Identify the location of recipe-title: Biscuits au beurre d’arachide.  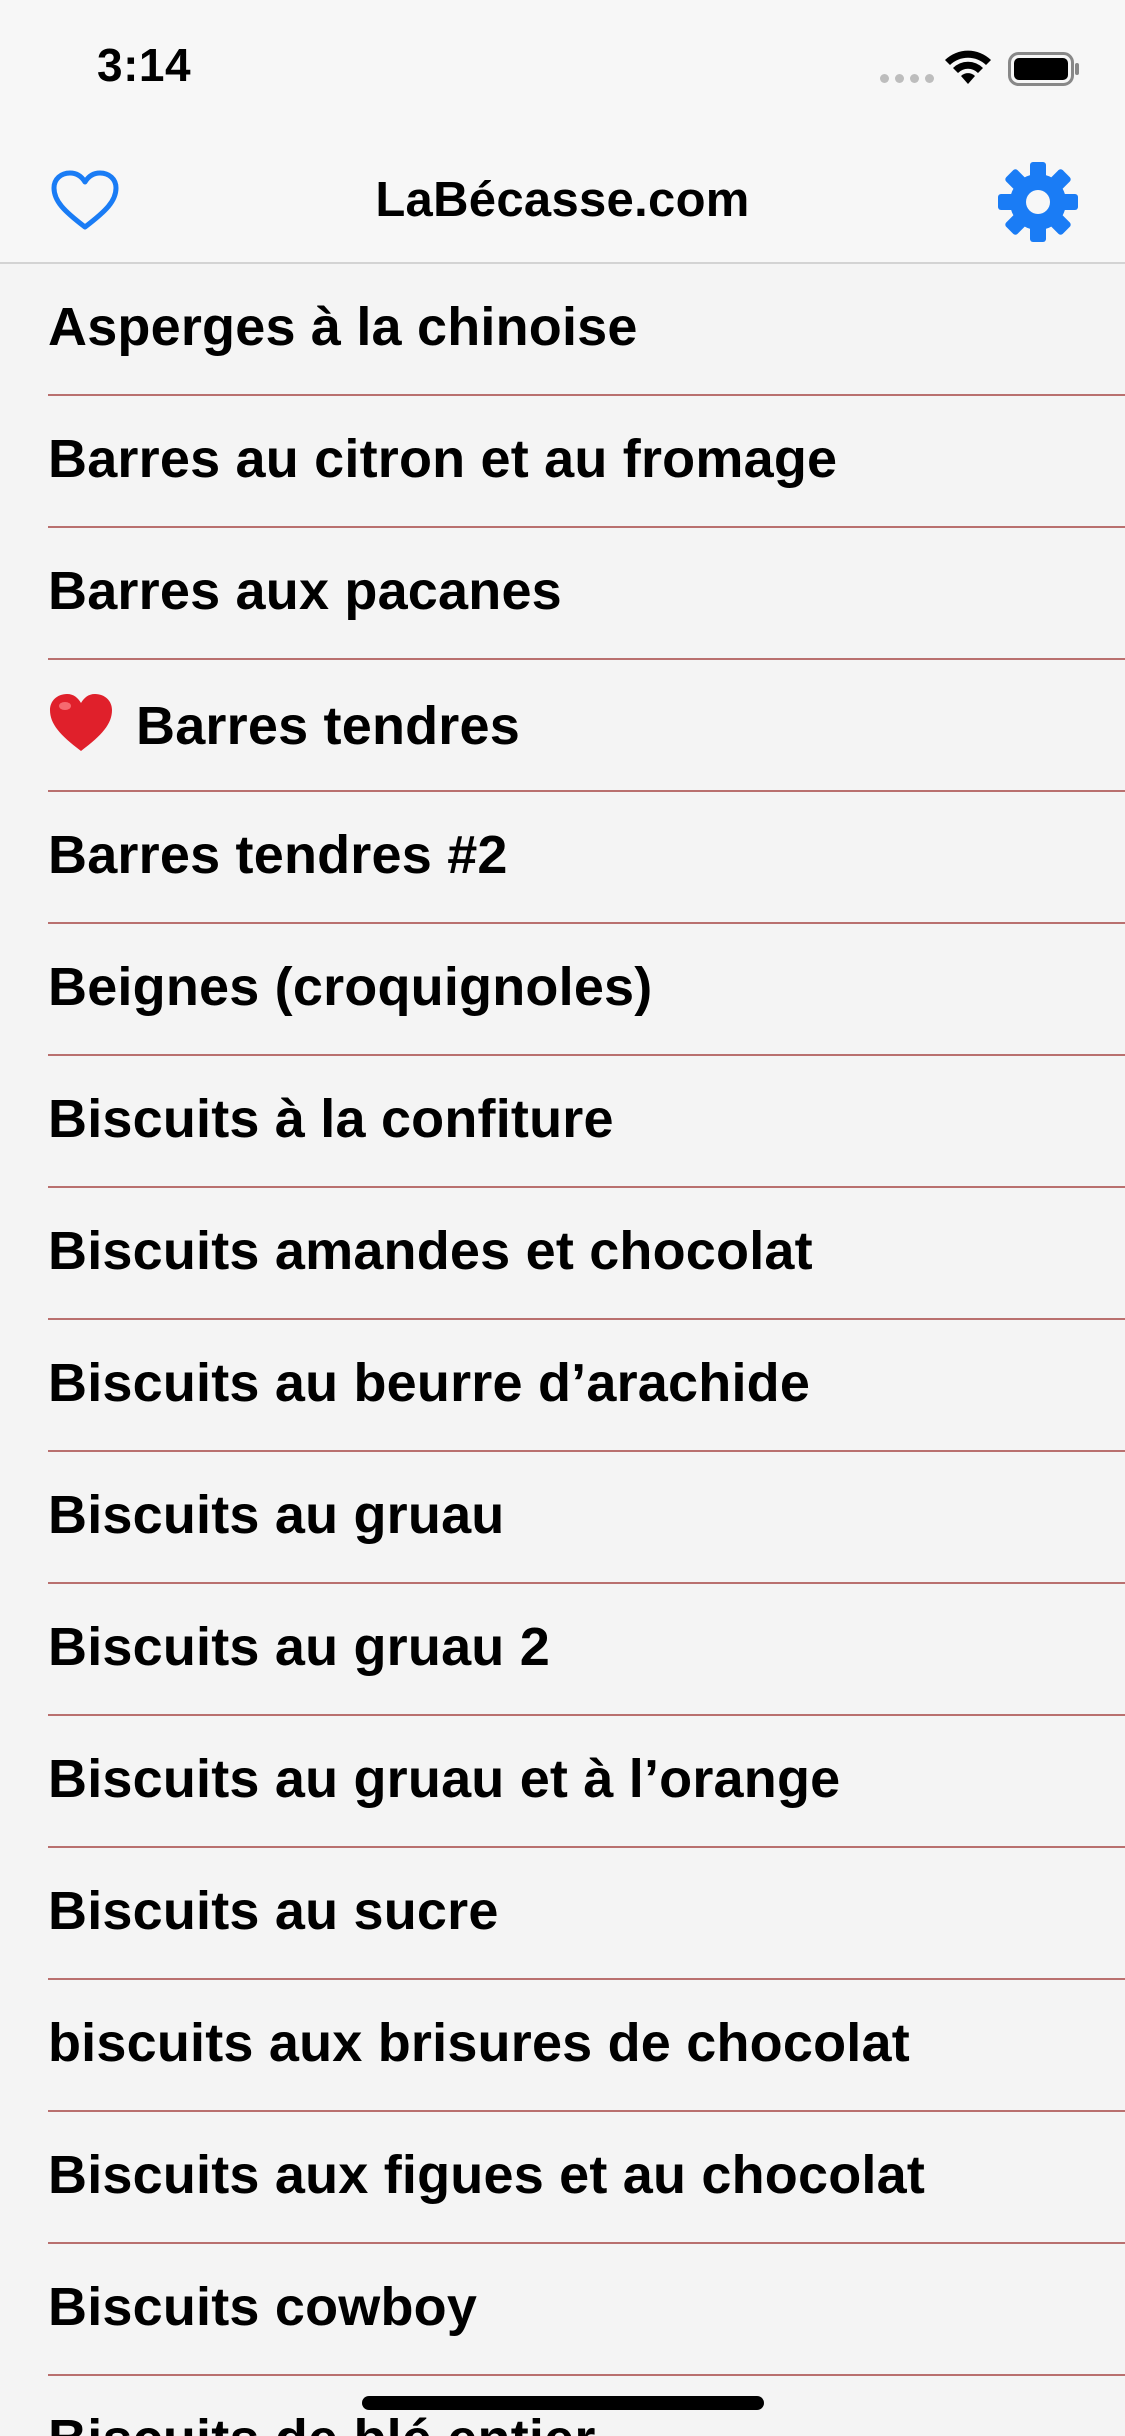
(429, 1383).